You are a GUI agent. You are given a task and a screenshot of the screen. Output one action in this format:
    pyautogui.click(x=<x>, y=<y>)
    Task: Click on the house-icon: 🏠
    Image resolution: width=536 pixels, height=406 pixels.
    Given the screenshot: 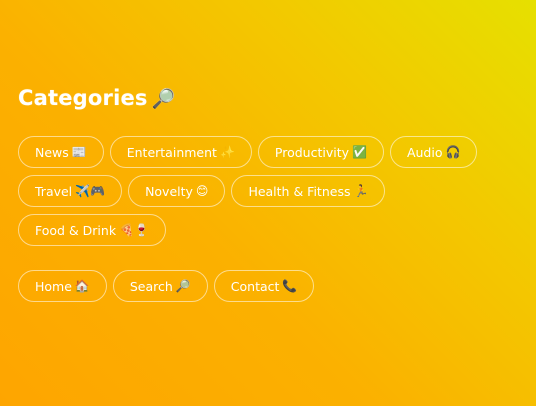 What is the action you would take?
    pyautogui.click(x=82, y=286)
    